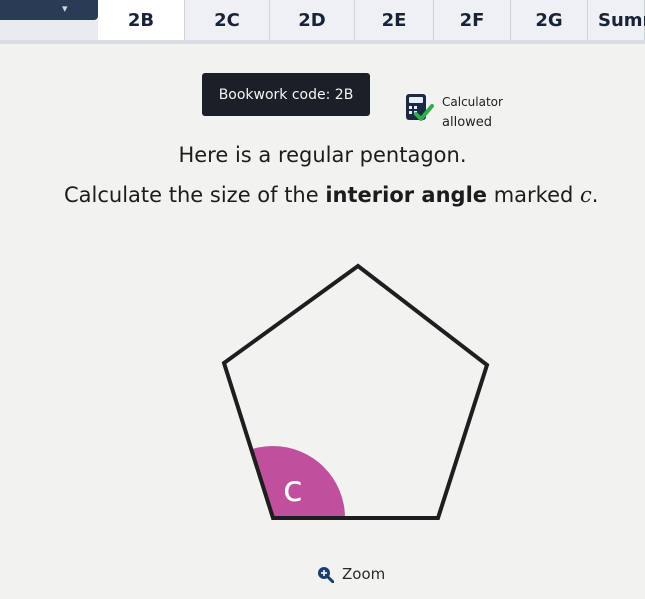 The width and height of the screenshot is (645, 599). I want to click on zoom-button: Zoom, so click(350, 574).